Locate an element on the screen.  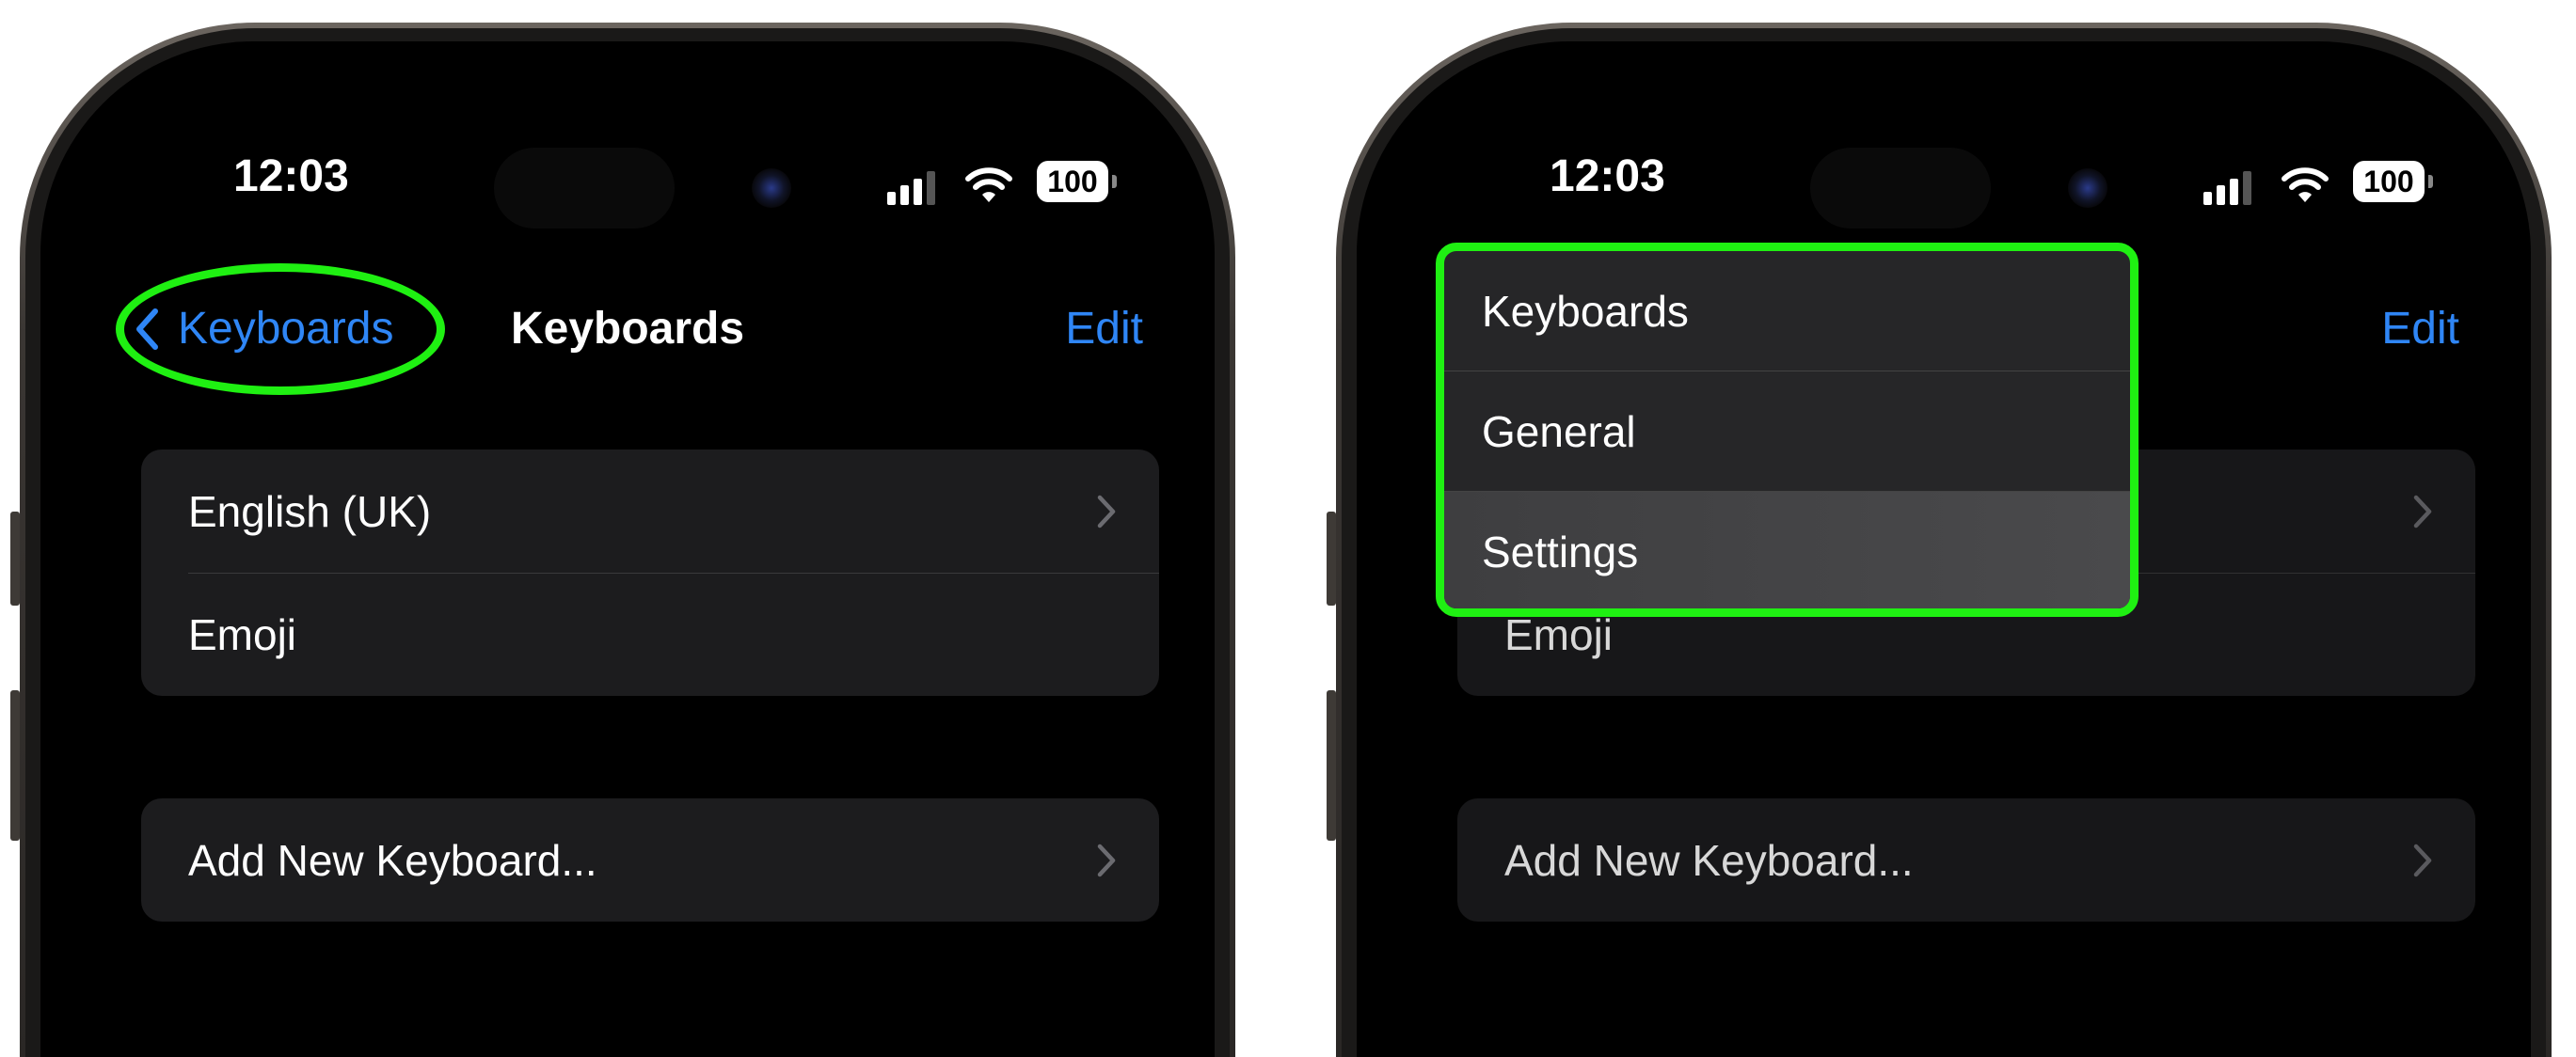
menu-item-settings: Settings is located at coordinates (1787, 549).